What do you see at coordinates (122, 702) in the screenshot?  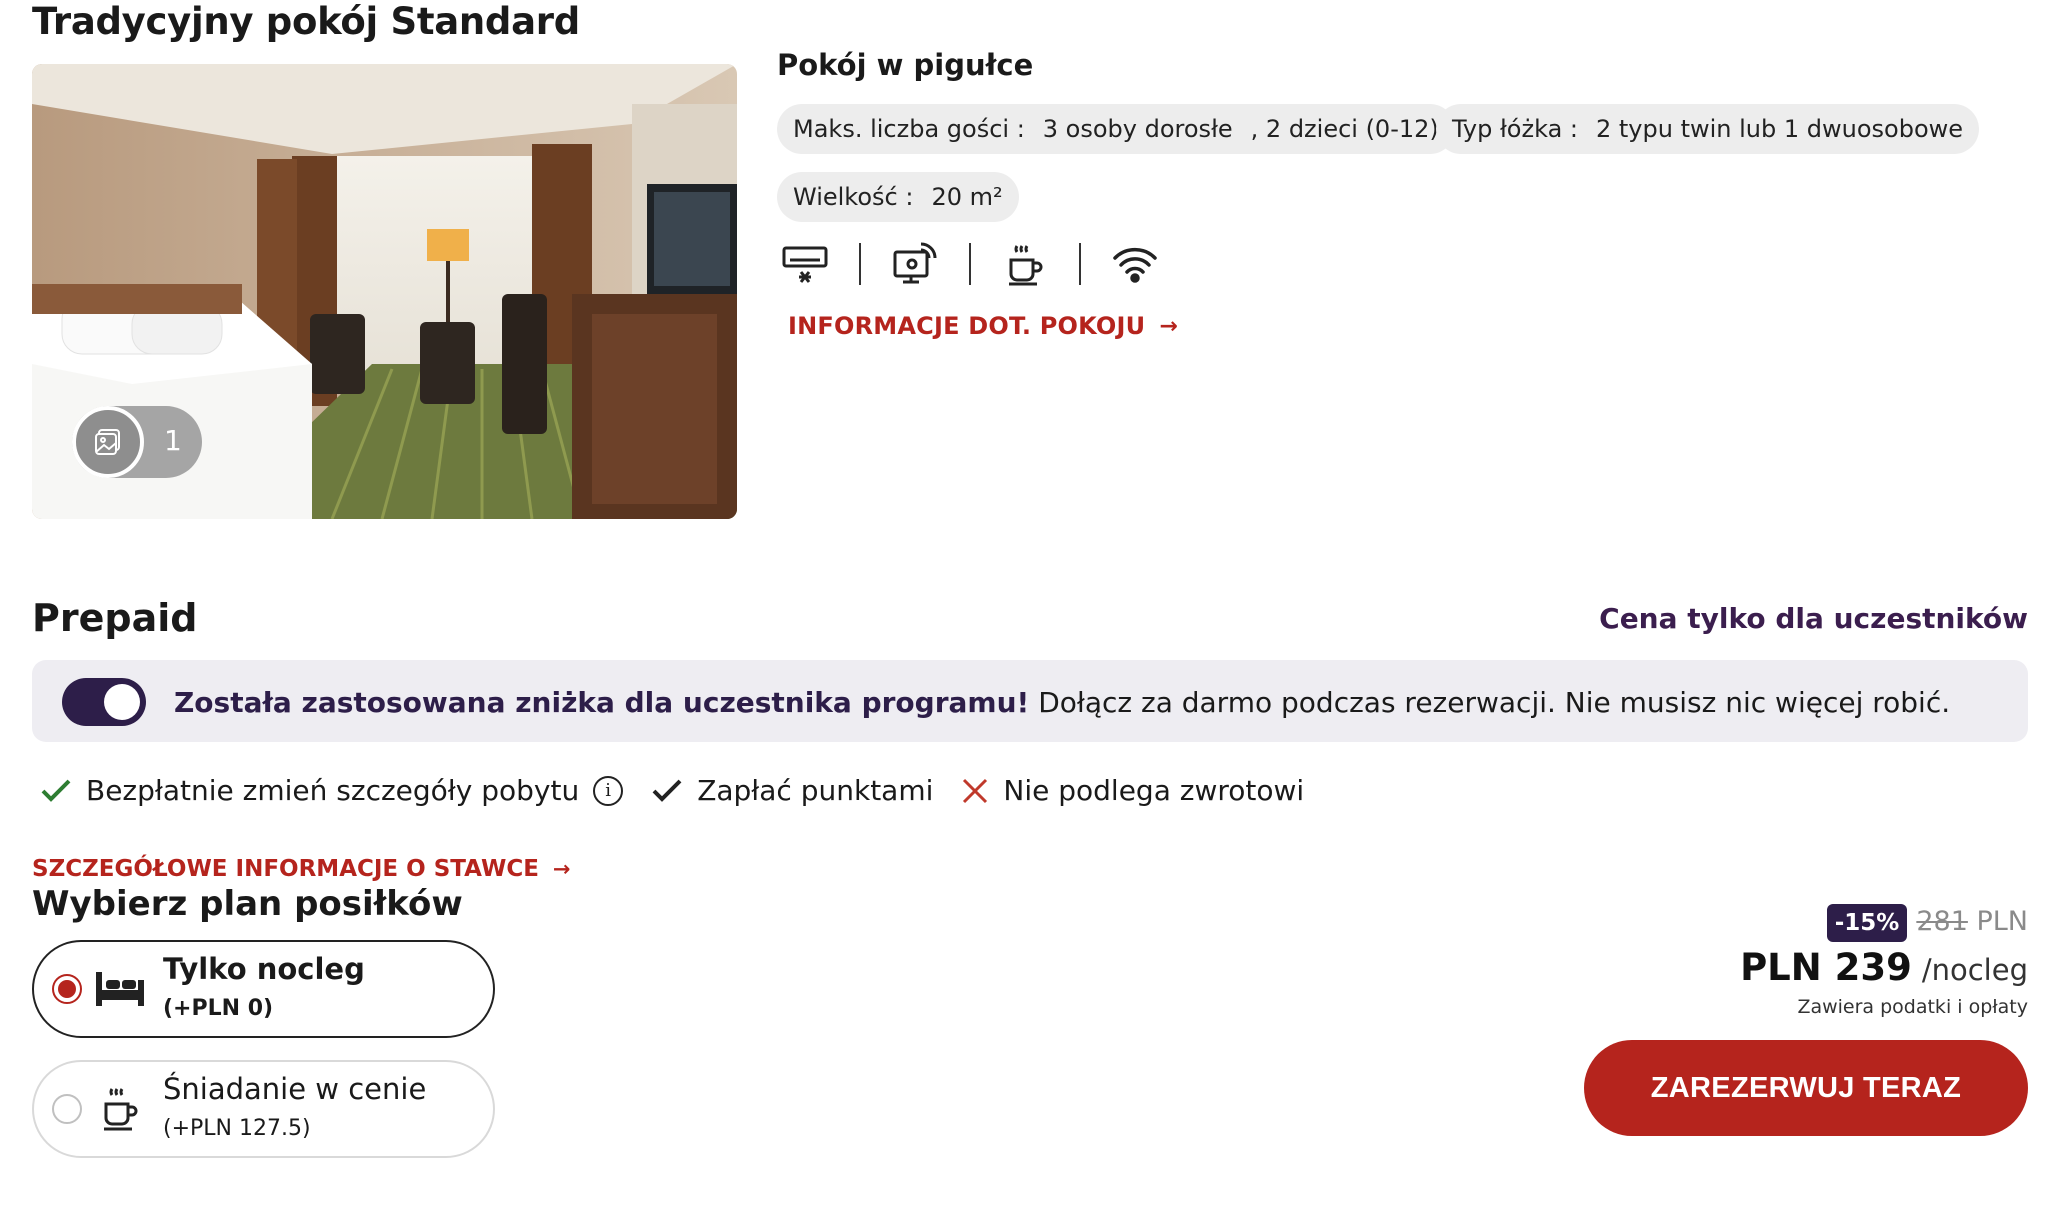 I see `toggle-knob` at bounding box center [122, 702].